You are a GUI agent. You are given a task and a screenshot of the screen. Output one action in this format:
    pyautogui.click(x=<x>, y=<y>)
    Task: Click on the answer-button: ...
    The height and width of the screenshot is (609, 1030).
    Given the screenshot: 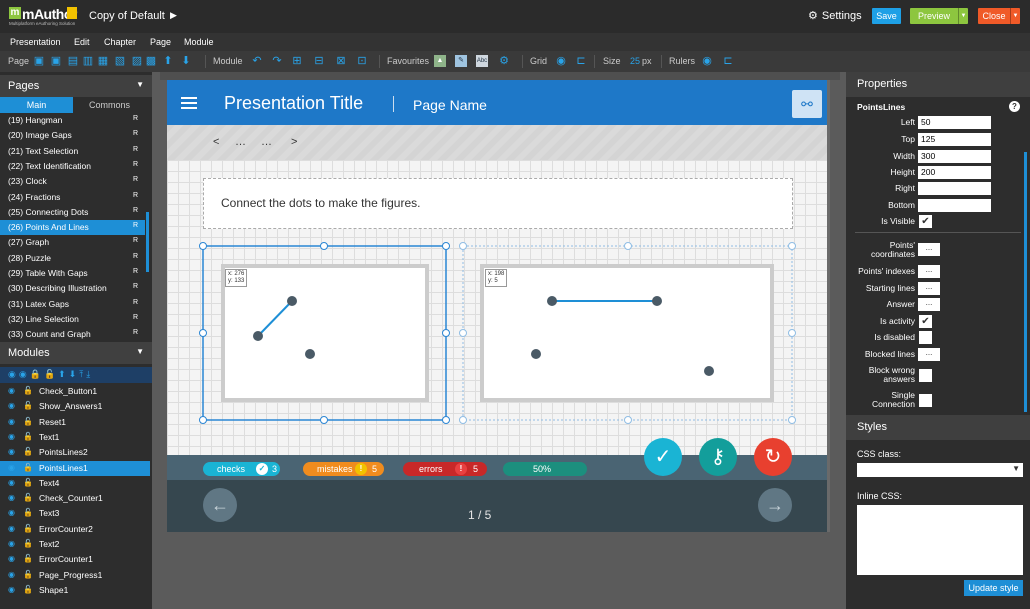 What is the action you would take?
    pyautogui.click(x=929, y=304)
    